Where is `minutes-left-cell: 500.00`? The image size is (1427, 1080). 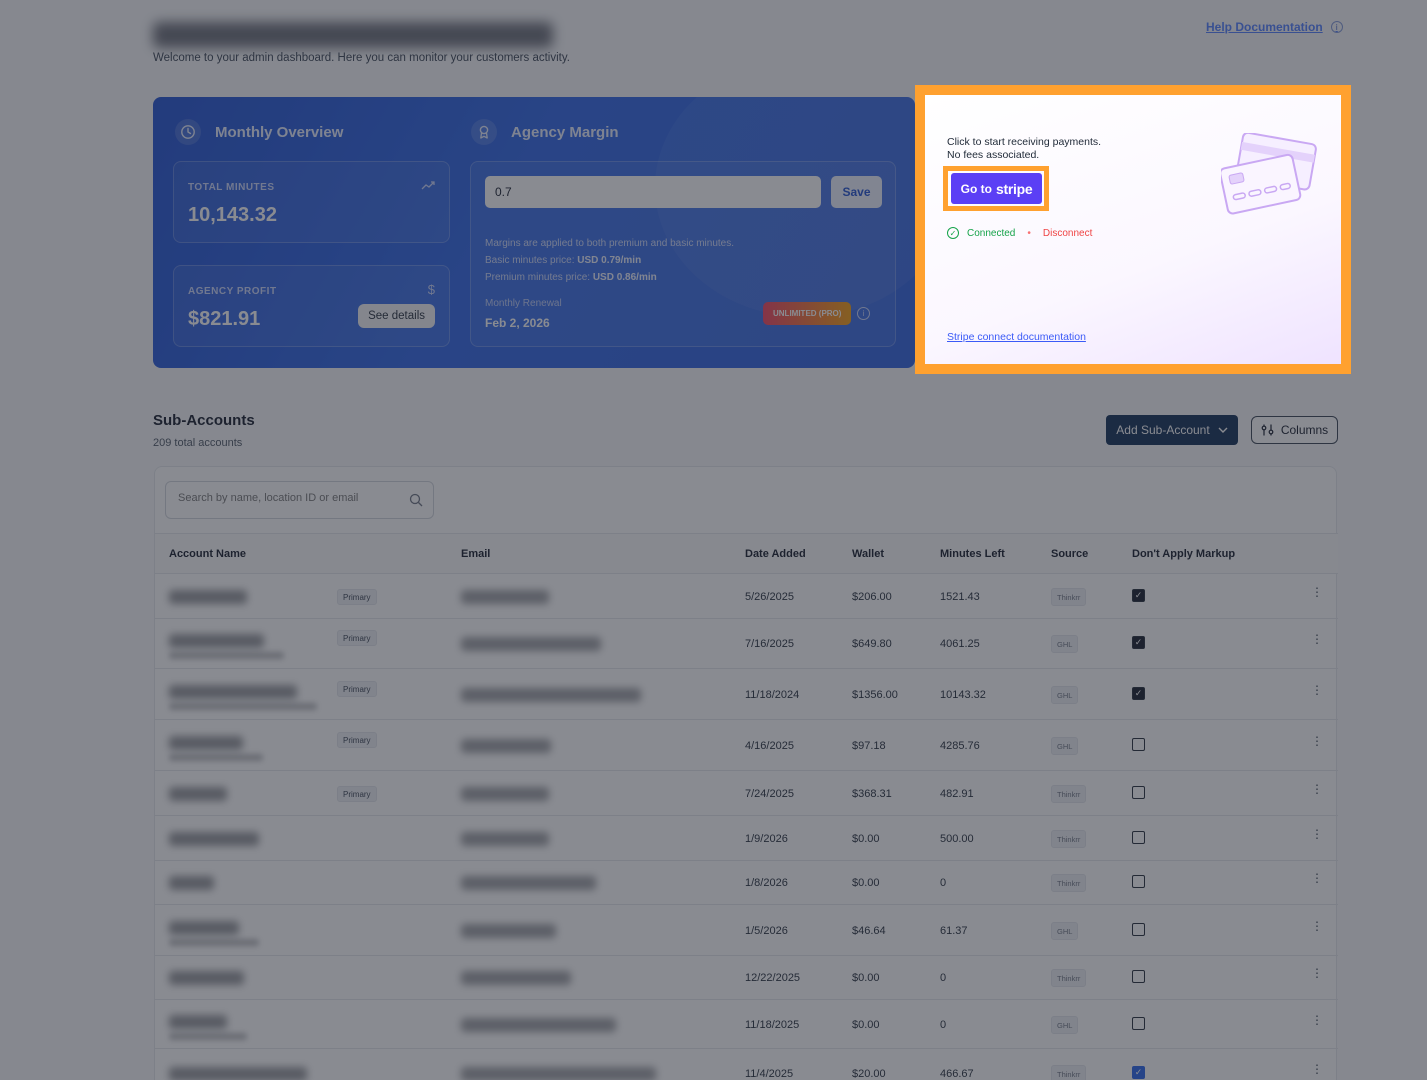
minutes-left-cell: 500.00 is located at coordinates (957, 839).